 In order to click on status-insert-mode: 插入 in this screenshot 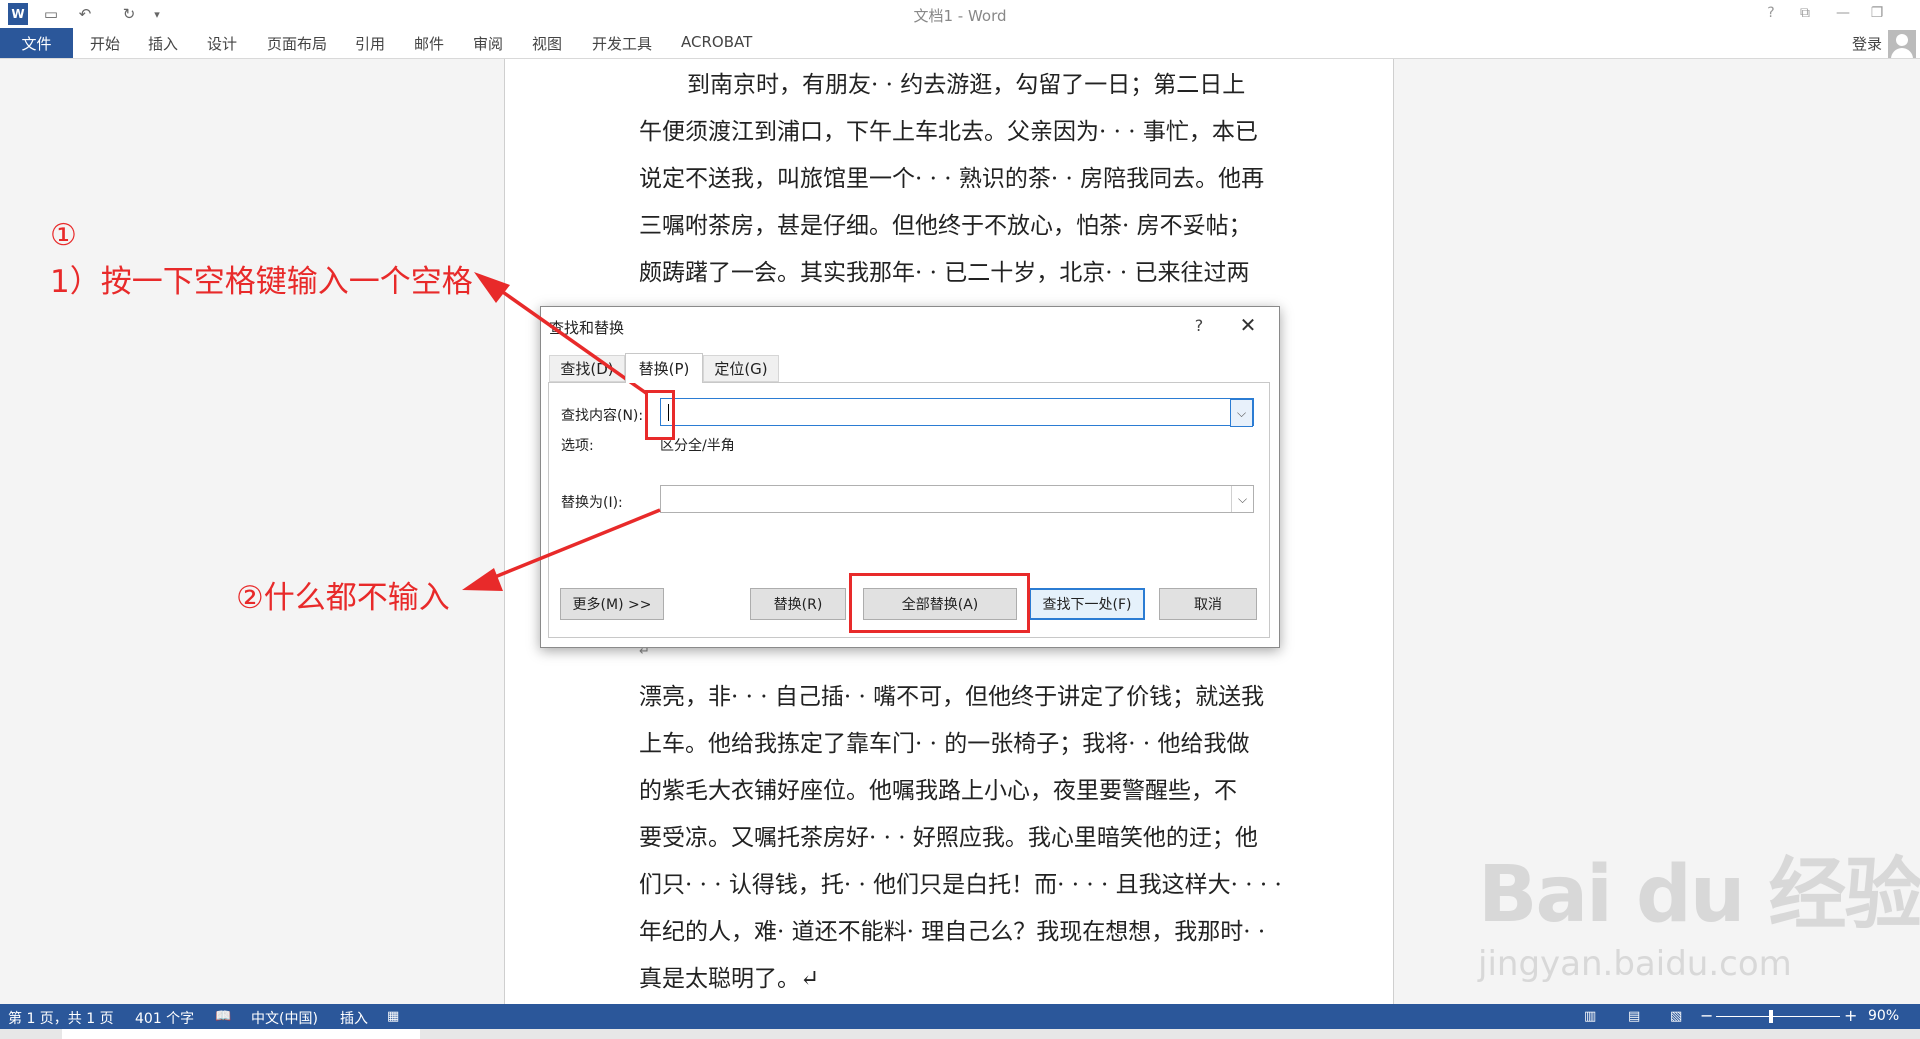, I will do `click(354, 1018)`.